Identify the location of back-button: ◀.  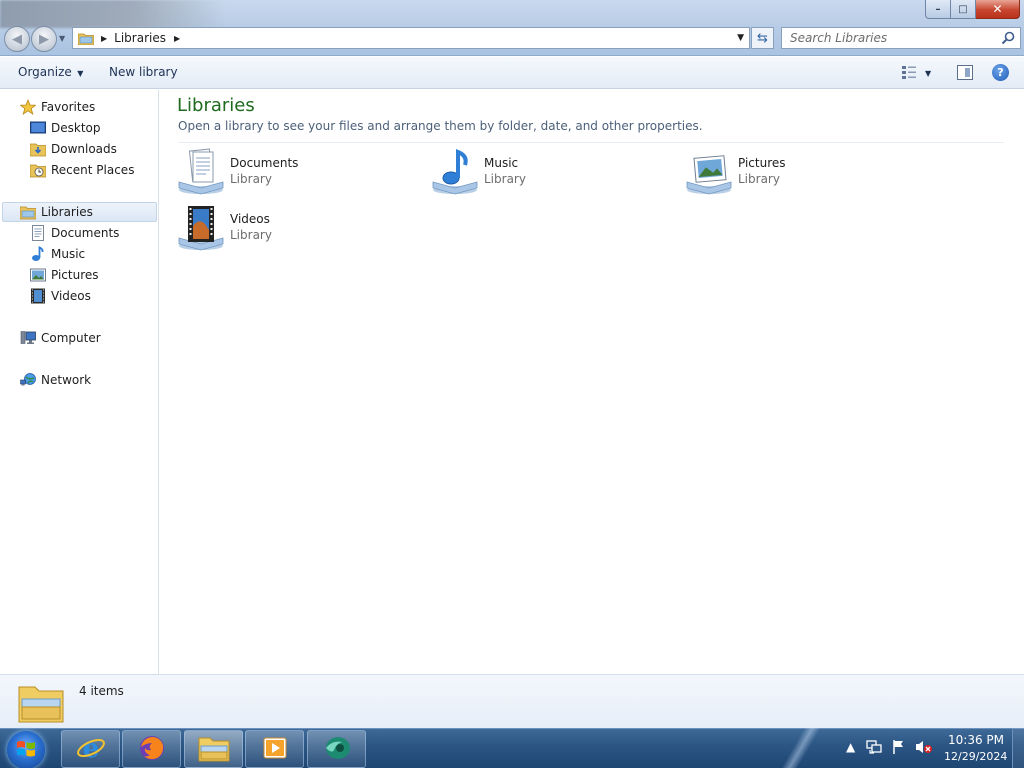
(17, 39).